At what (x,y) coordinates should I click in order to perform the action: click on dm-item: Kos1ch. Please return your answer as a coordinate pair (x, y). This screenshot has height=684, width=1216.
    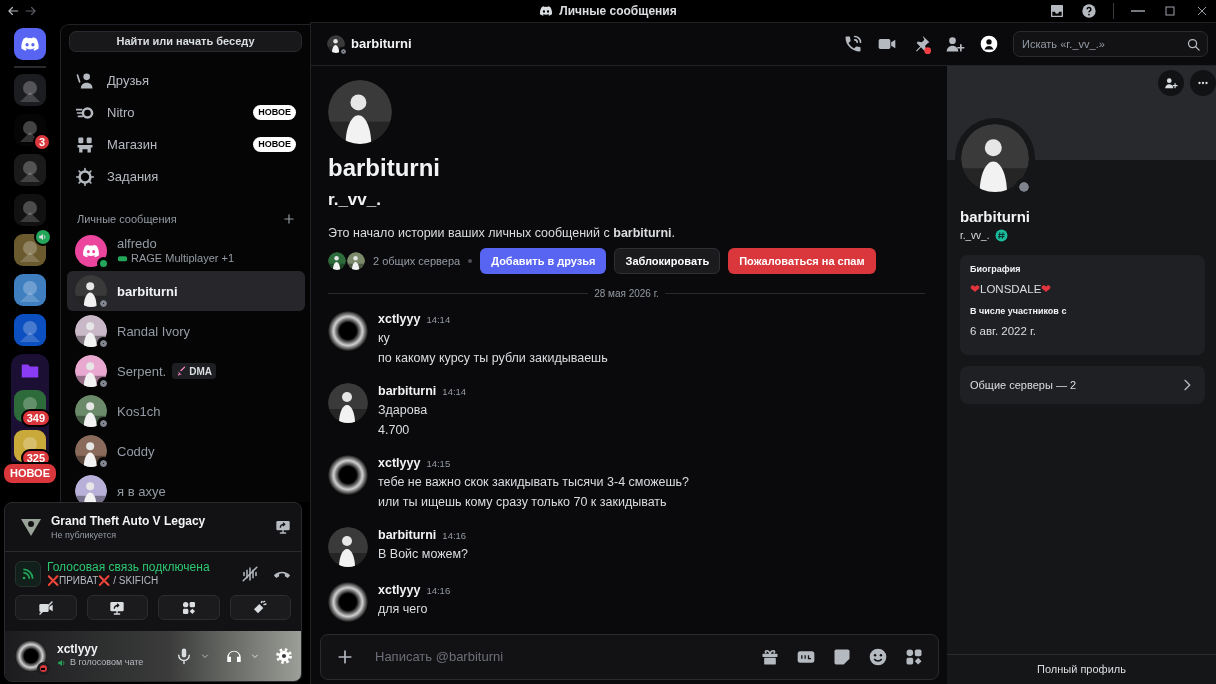
    Looking at the image, I should click on (186, 411).